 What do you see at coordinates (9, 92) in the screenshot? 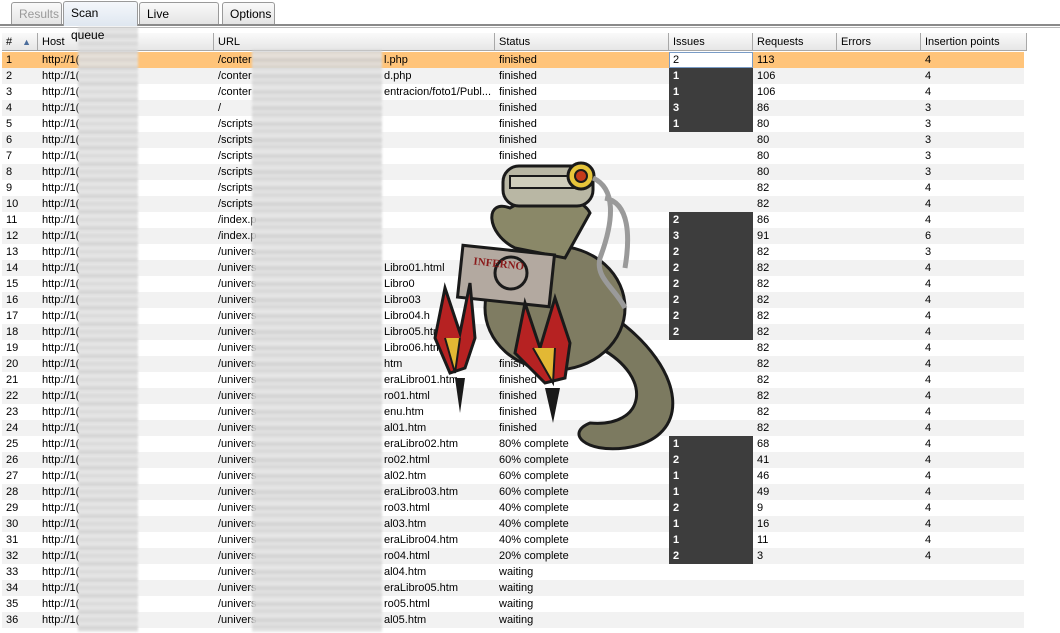
I see `cell-number: 3` at bounding box center [9, 92].